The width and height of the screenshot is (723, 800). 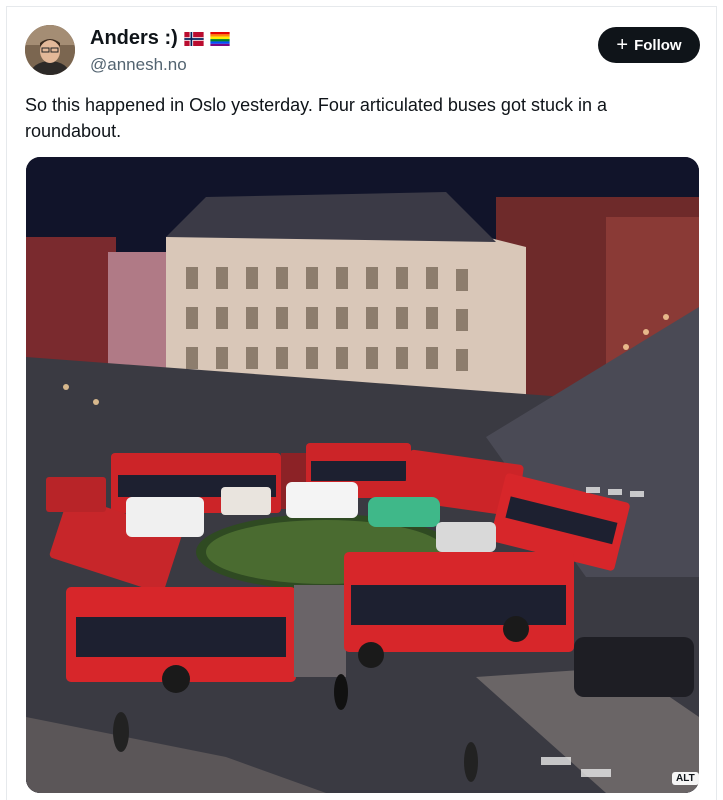 What do you see at coordinates (220, 38) in the screenshot?
I see `rainbow-flag-icon` at bounding box center [220, 38].